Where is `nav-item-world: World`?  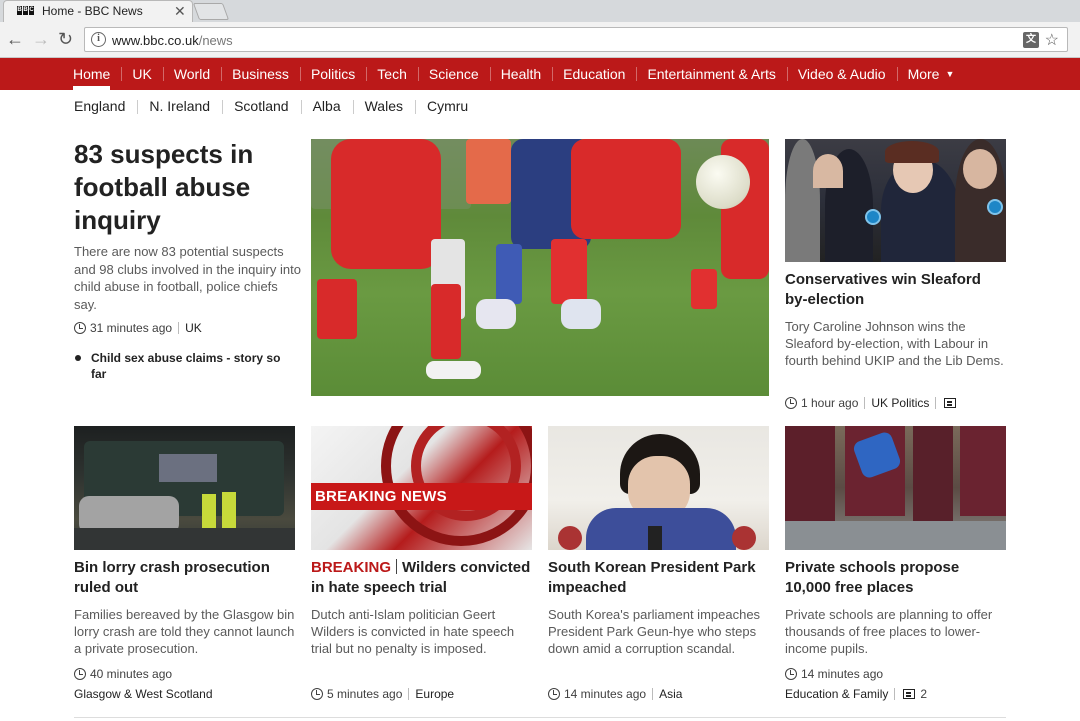
nav-item-world: World is located at coordinates (191, 74).